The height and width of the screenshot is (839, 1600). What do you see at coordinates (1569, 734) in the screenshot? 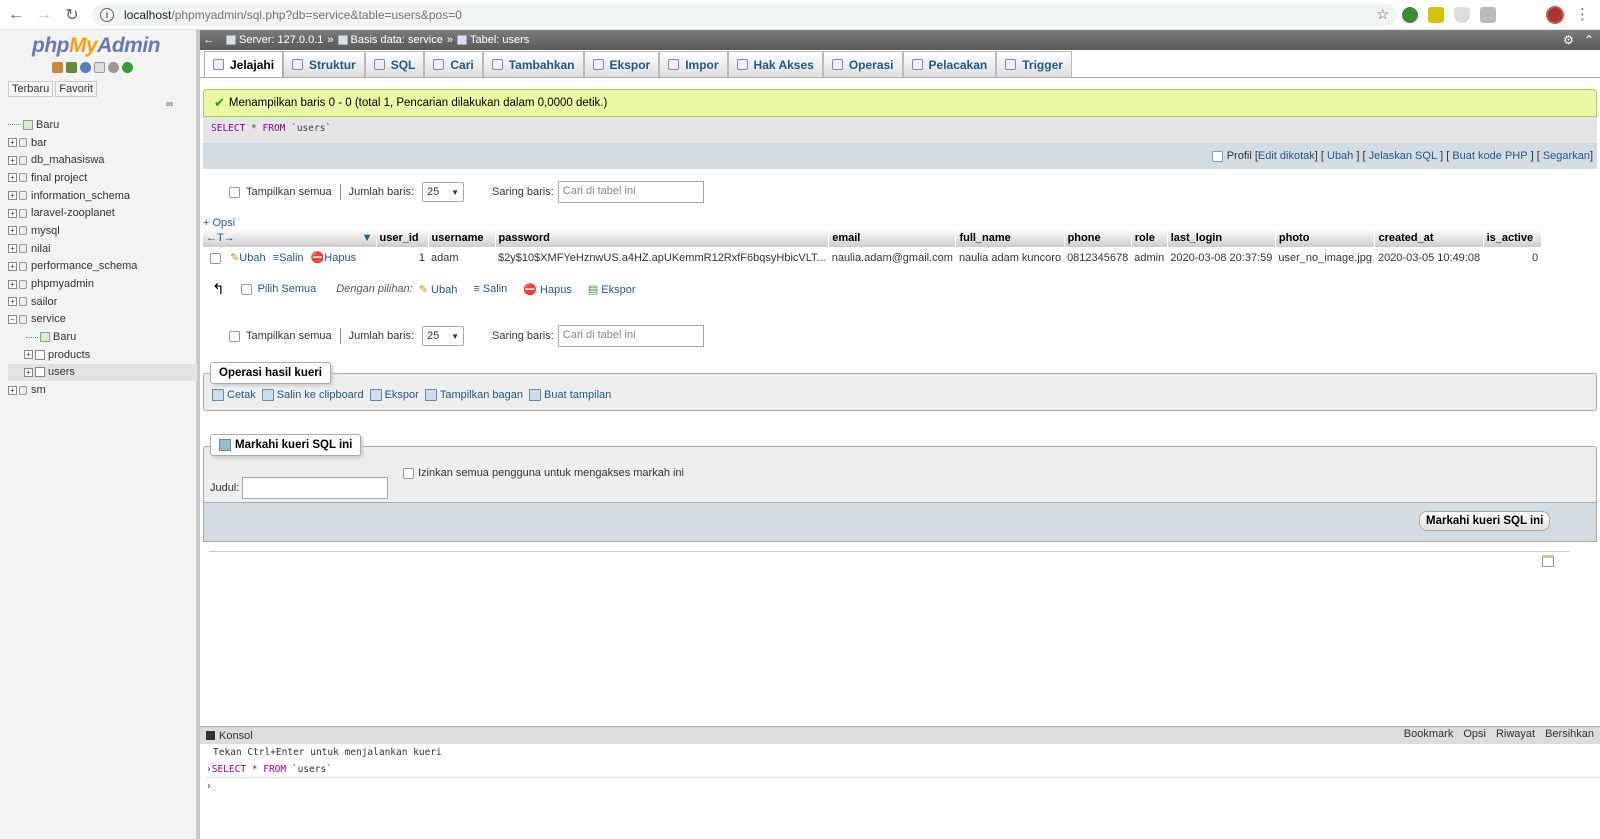
I see `console-clear-link: Bersihkan` at bounding box center [1569, 734].